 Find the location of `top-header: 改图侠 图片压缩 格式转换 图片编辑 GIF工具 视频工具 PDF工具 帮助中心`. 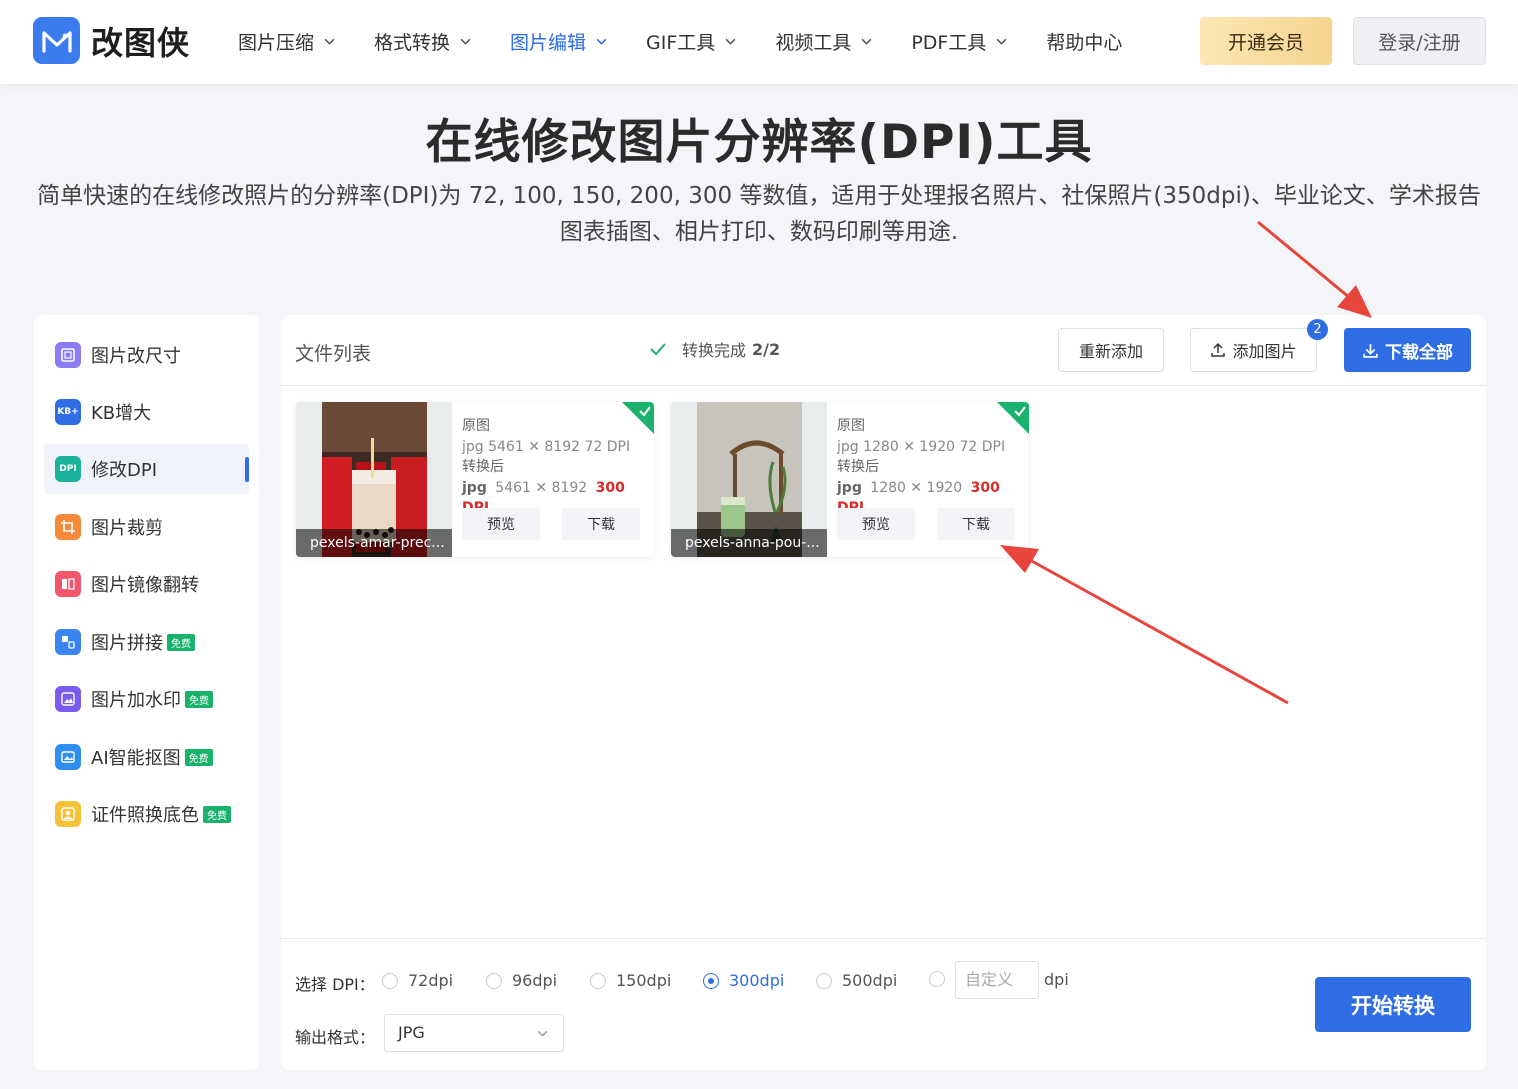

top-header: 改图侠 图片压缩 格式转换 图片编辑 GIF工具 视频工具 PDF工具 帮助中心 is located at coordinates (759, 42).